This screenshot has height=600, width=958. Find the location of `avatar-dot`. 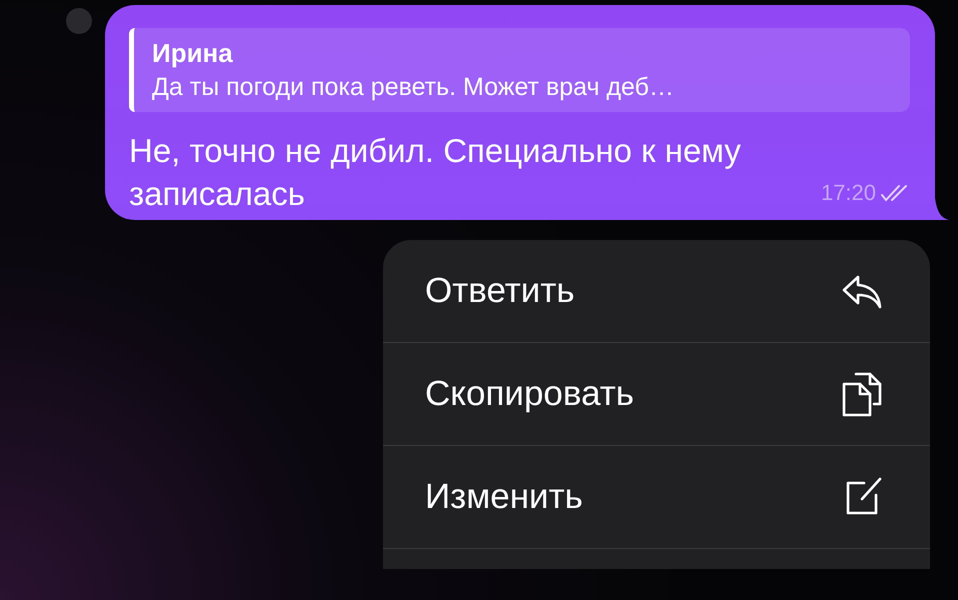

avatar-dot is located at coordinates (79, 21).